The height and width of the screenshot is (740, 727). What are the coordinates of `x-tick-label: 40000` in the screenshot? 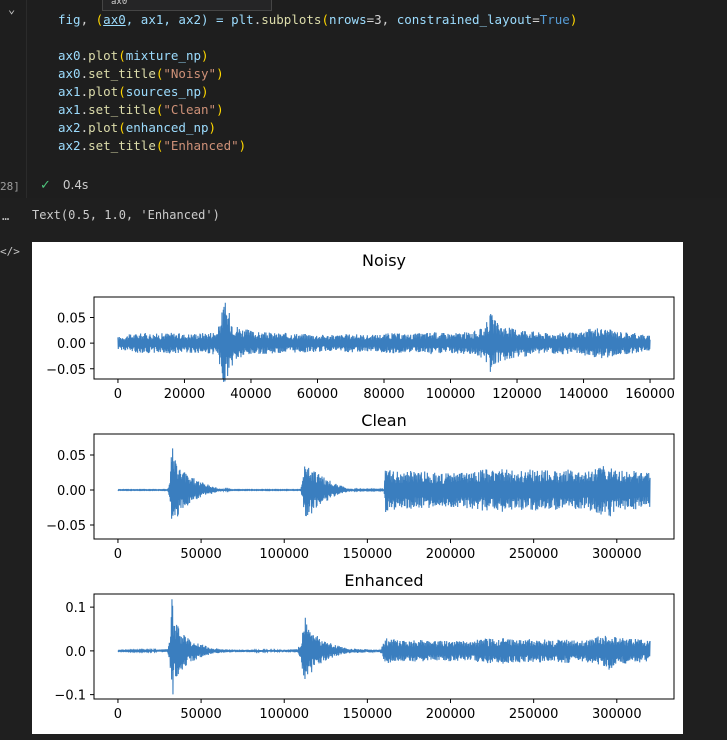 It's located at (250, 394).